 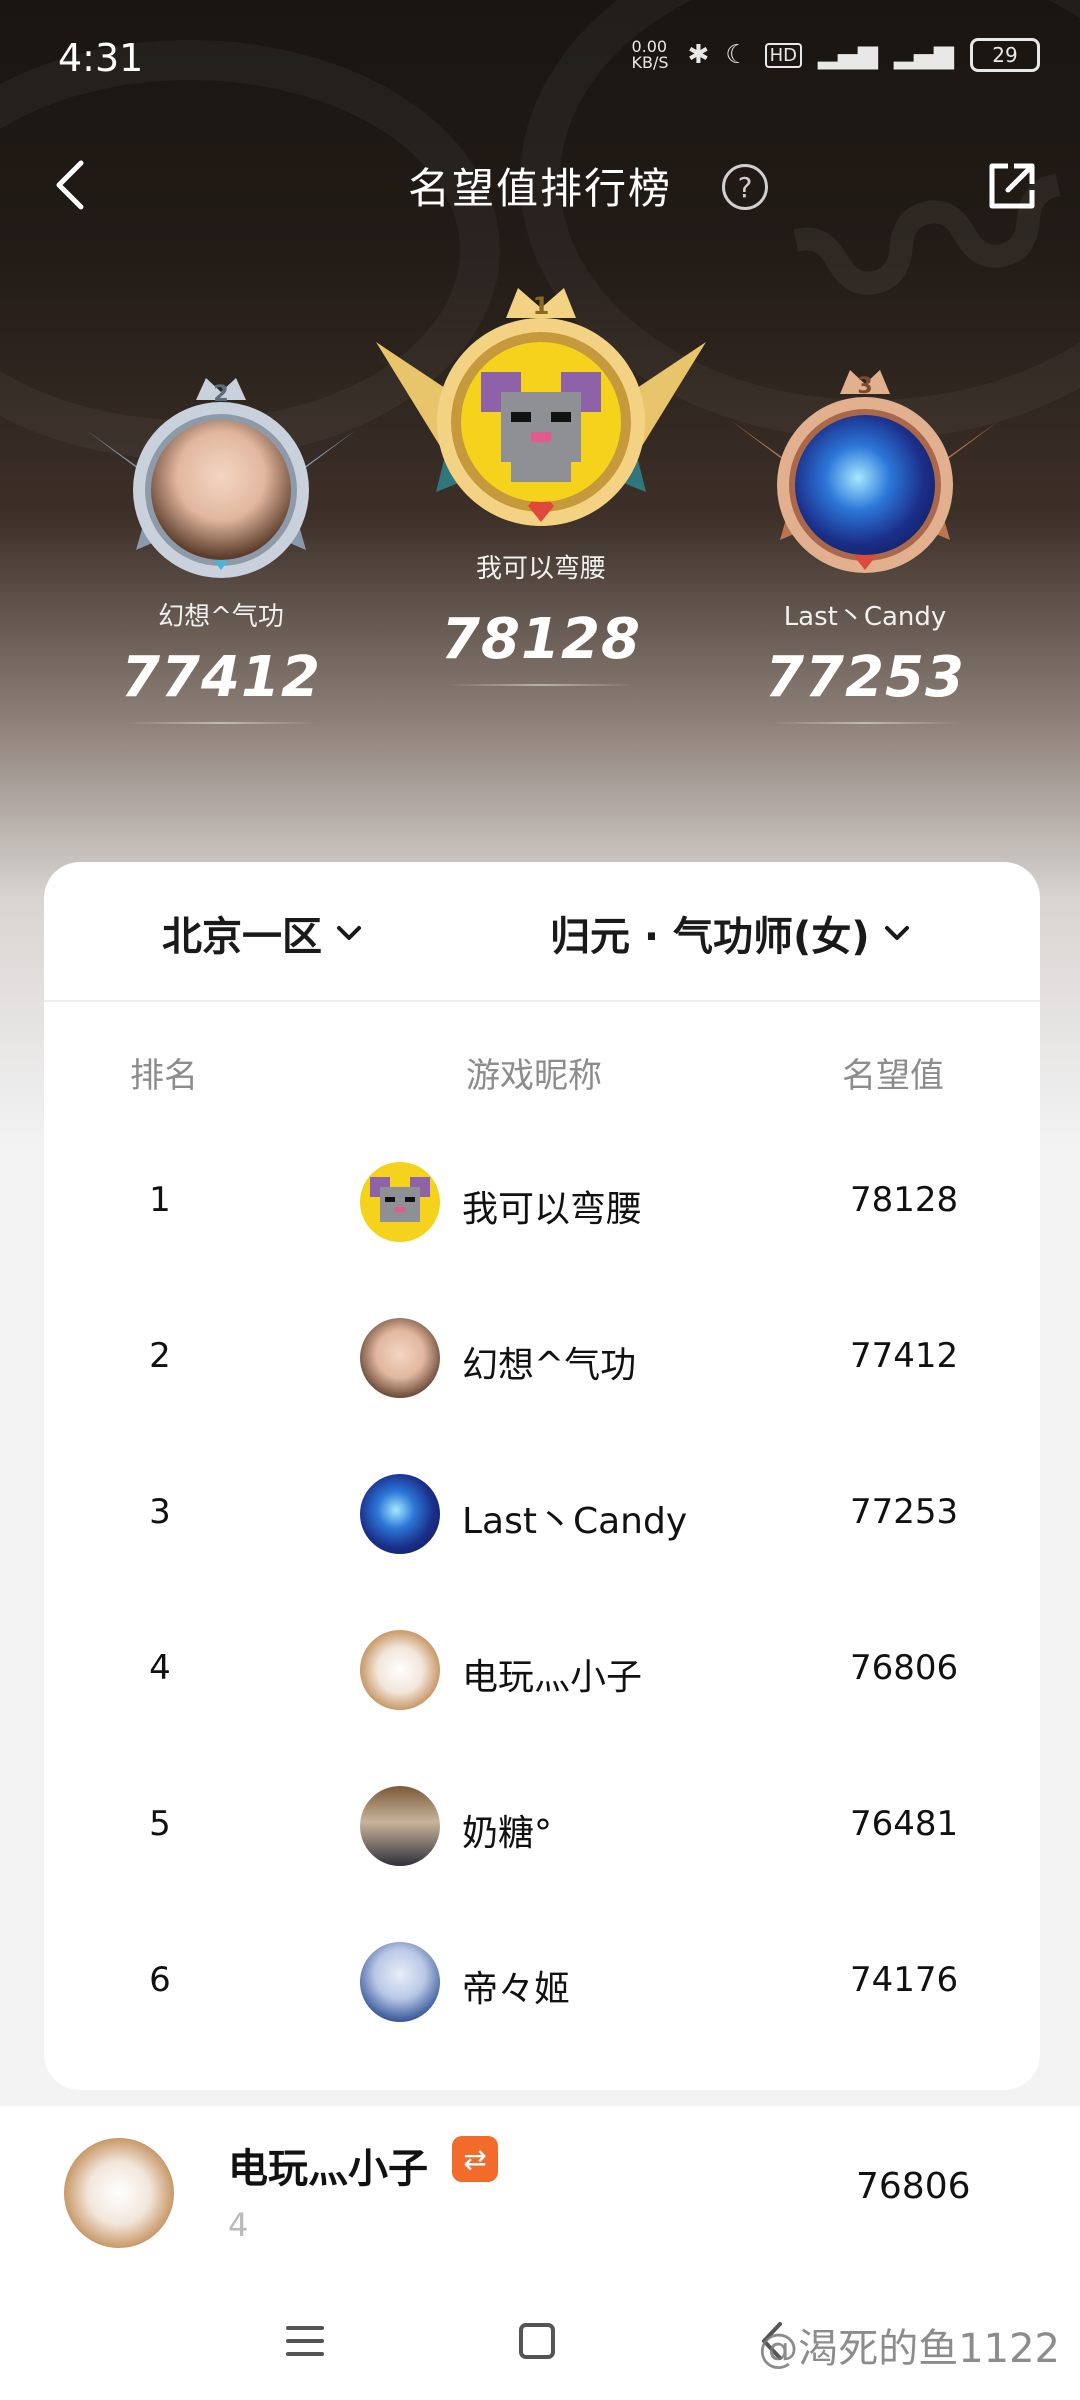 What do you see at coordinates (650, 54) in the screenshot?
I see `network-speed: 0.00 KB/S` at bounding box center [650, 54].